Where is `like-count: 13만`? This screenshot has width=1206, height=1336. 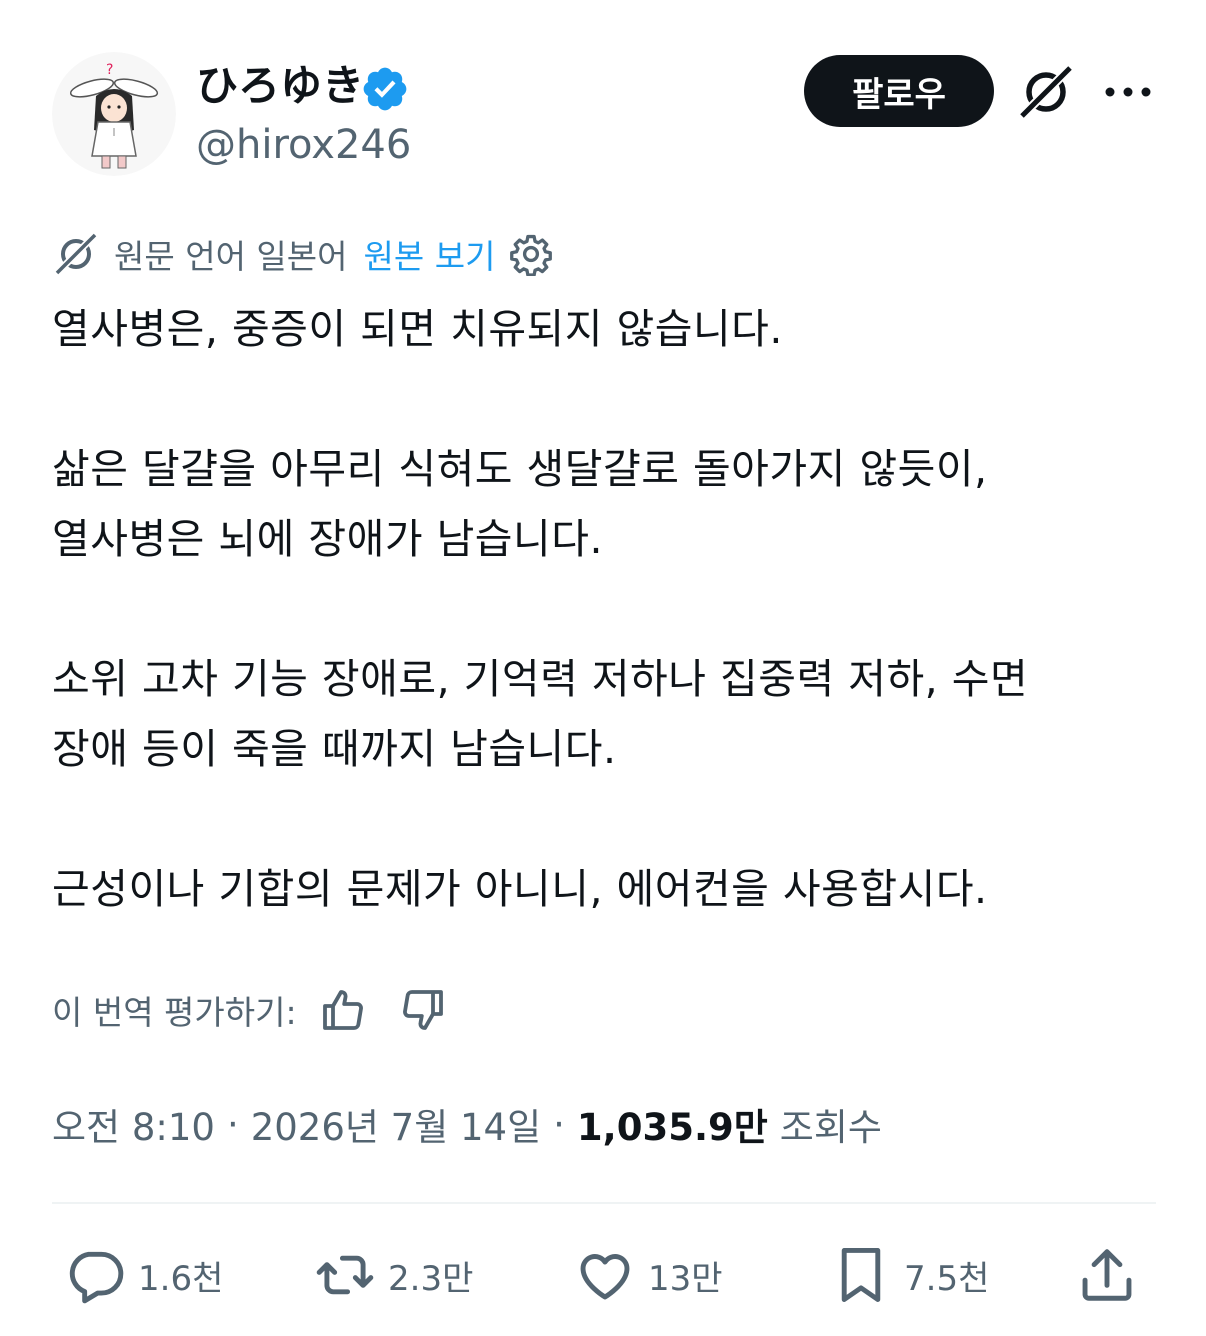 like-count: 13만 is located at coordinates (685, 1278).